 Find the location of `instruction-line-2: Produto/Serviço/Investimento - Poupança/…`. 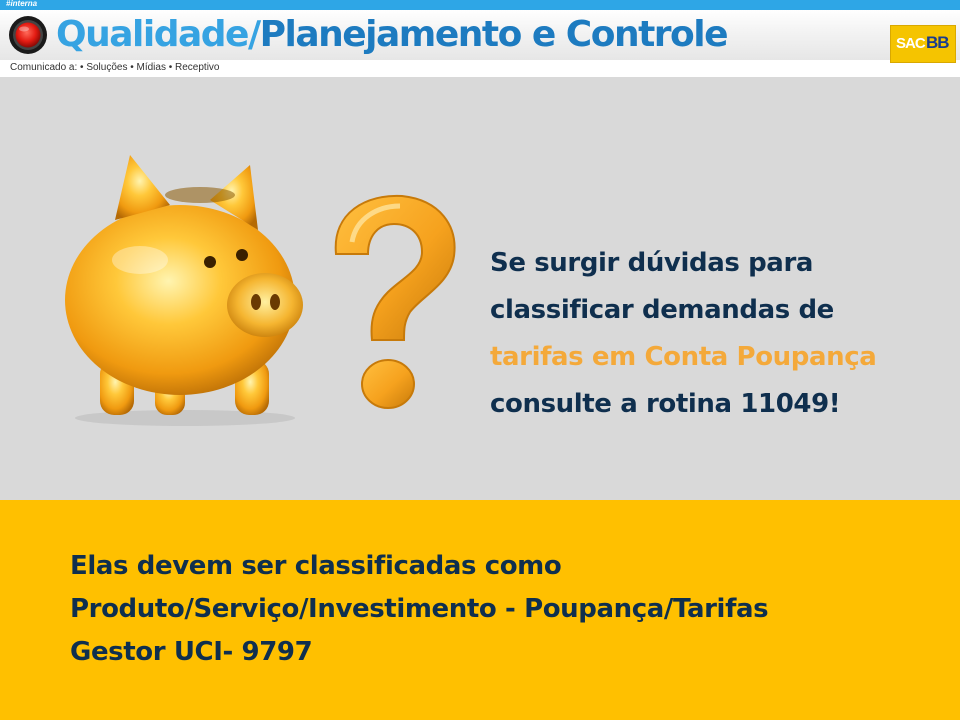

instruction-line-2: Produto/Serviço/Investimento - Poupança/… is located at coordinates (419, 609).